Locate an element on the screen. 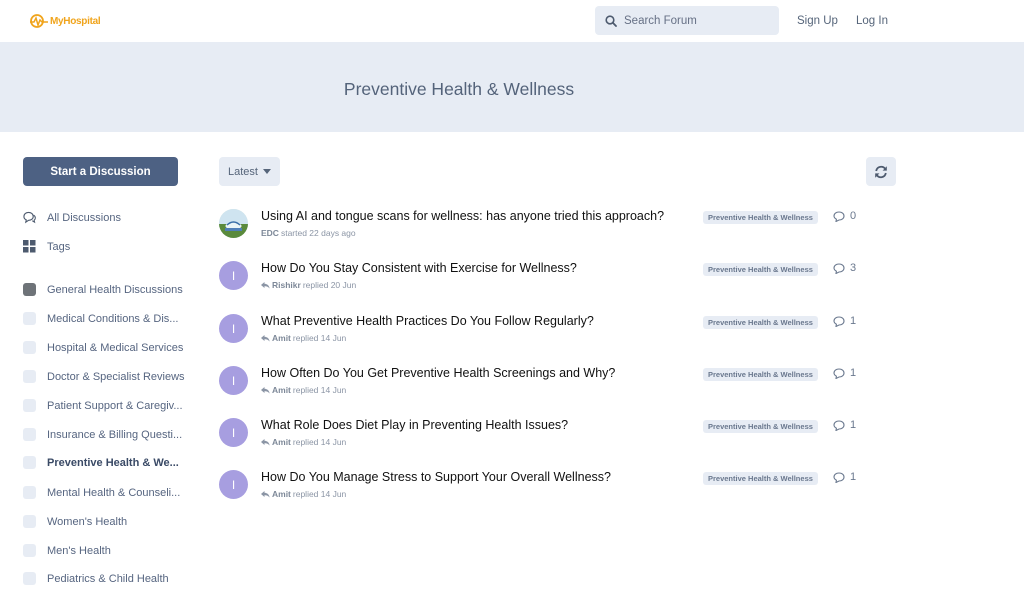 This screenshot has width=1024, height=598. site-logo: MyHospital is located at coordinates (64, 21).